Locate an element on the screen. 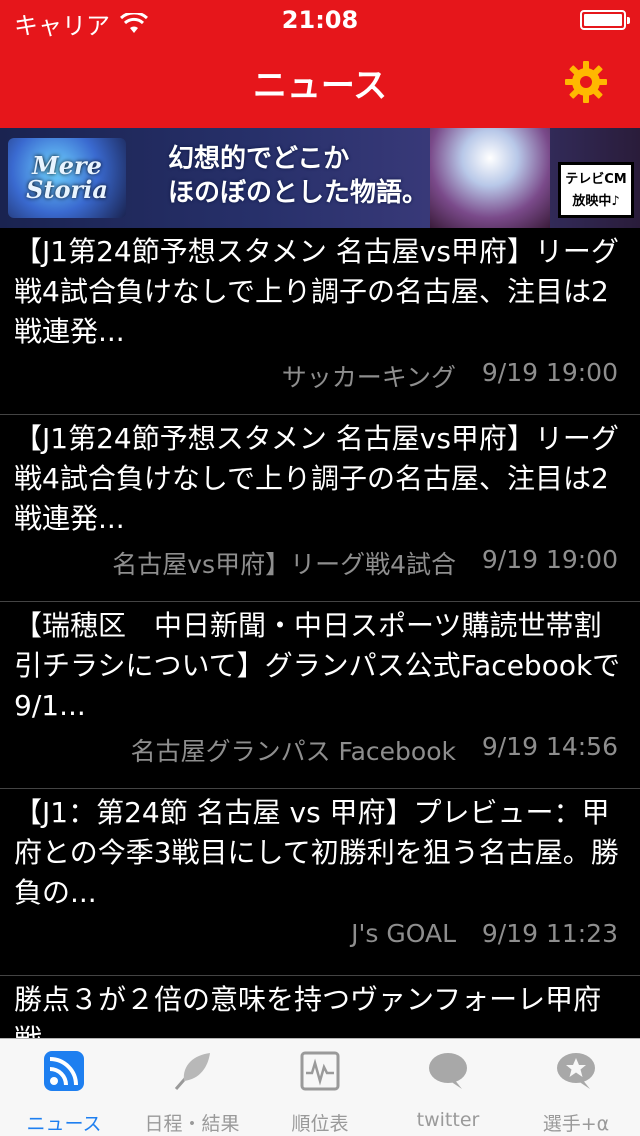 This screenshot has height=1136, width=640. news-source: サッカーキング is located at coordinates (368, 377).